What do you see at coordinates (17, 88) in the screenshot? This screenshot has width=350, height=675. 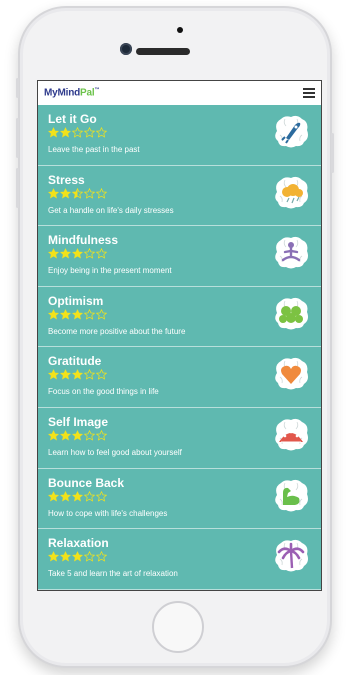 I see `mute-switch` at bounding box center [17, 88].